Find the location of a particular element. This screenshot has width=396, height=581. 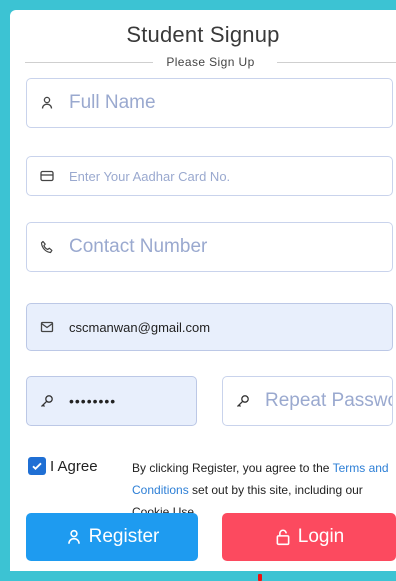

agree-checkbox-row: I Agree is located at coordinates (63, 466).